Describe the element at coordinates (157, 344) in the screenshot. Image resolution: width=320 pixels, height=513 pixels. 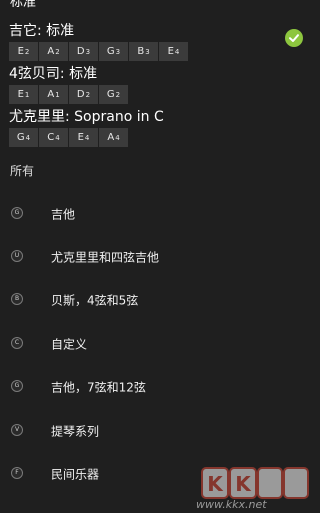
I see `list-item-custom: C 自定义` at that location.